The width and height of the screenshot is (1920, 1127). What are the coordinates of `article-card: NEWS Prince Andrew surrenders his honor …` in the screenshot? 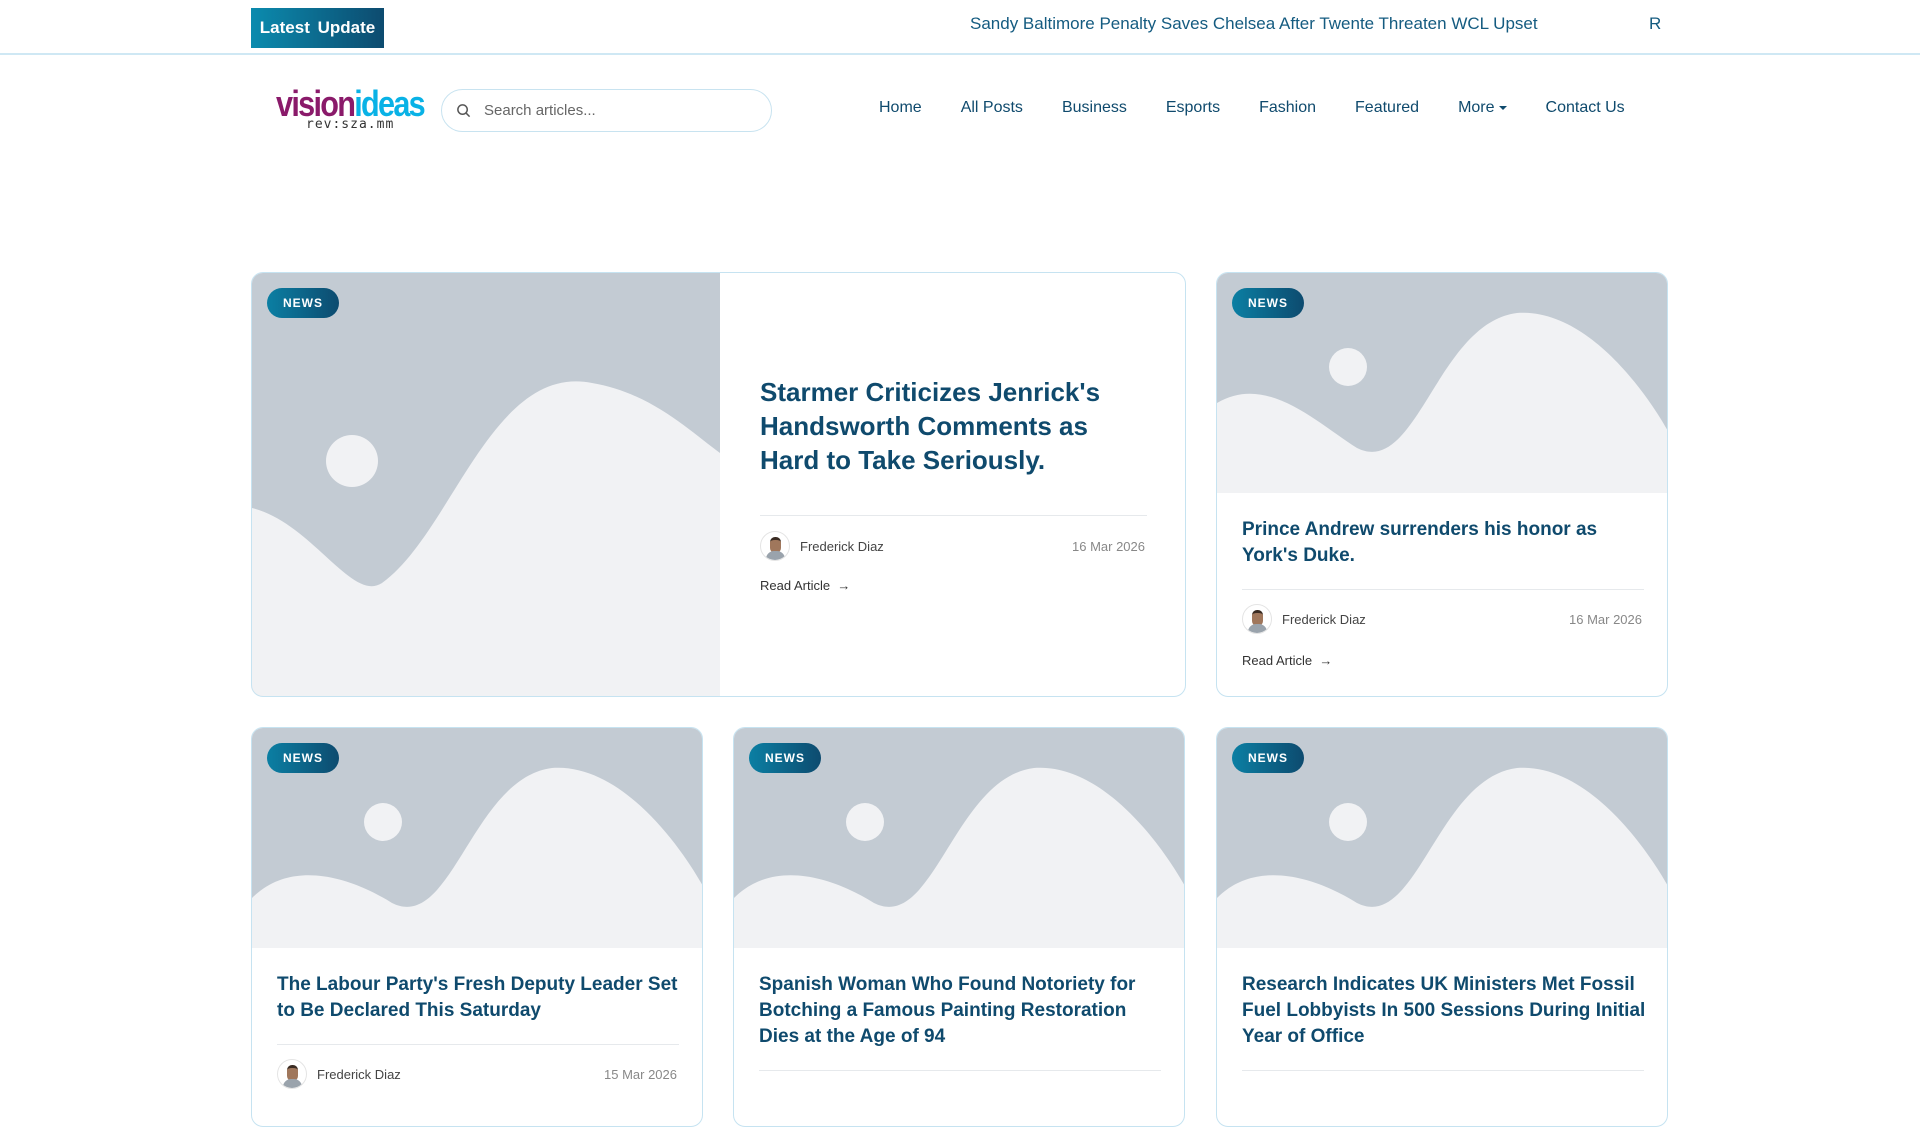 It's located at (1442, 484).